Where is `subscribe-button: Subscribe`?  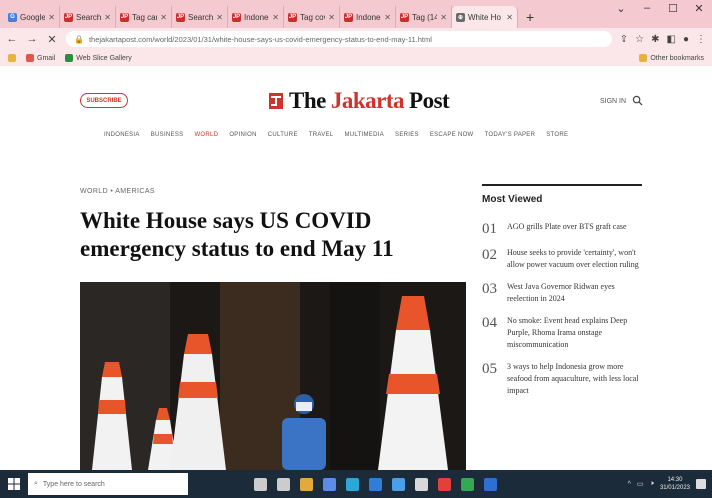
subscribe-button: Subscribe is located at coordinates (104, 100).